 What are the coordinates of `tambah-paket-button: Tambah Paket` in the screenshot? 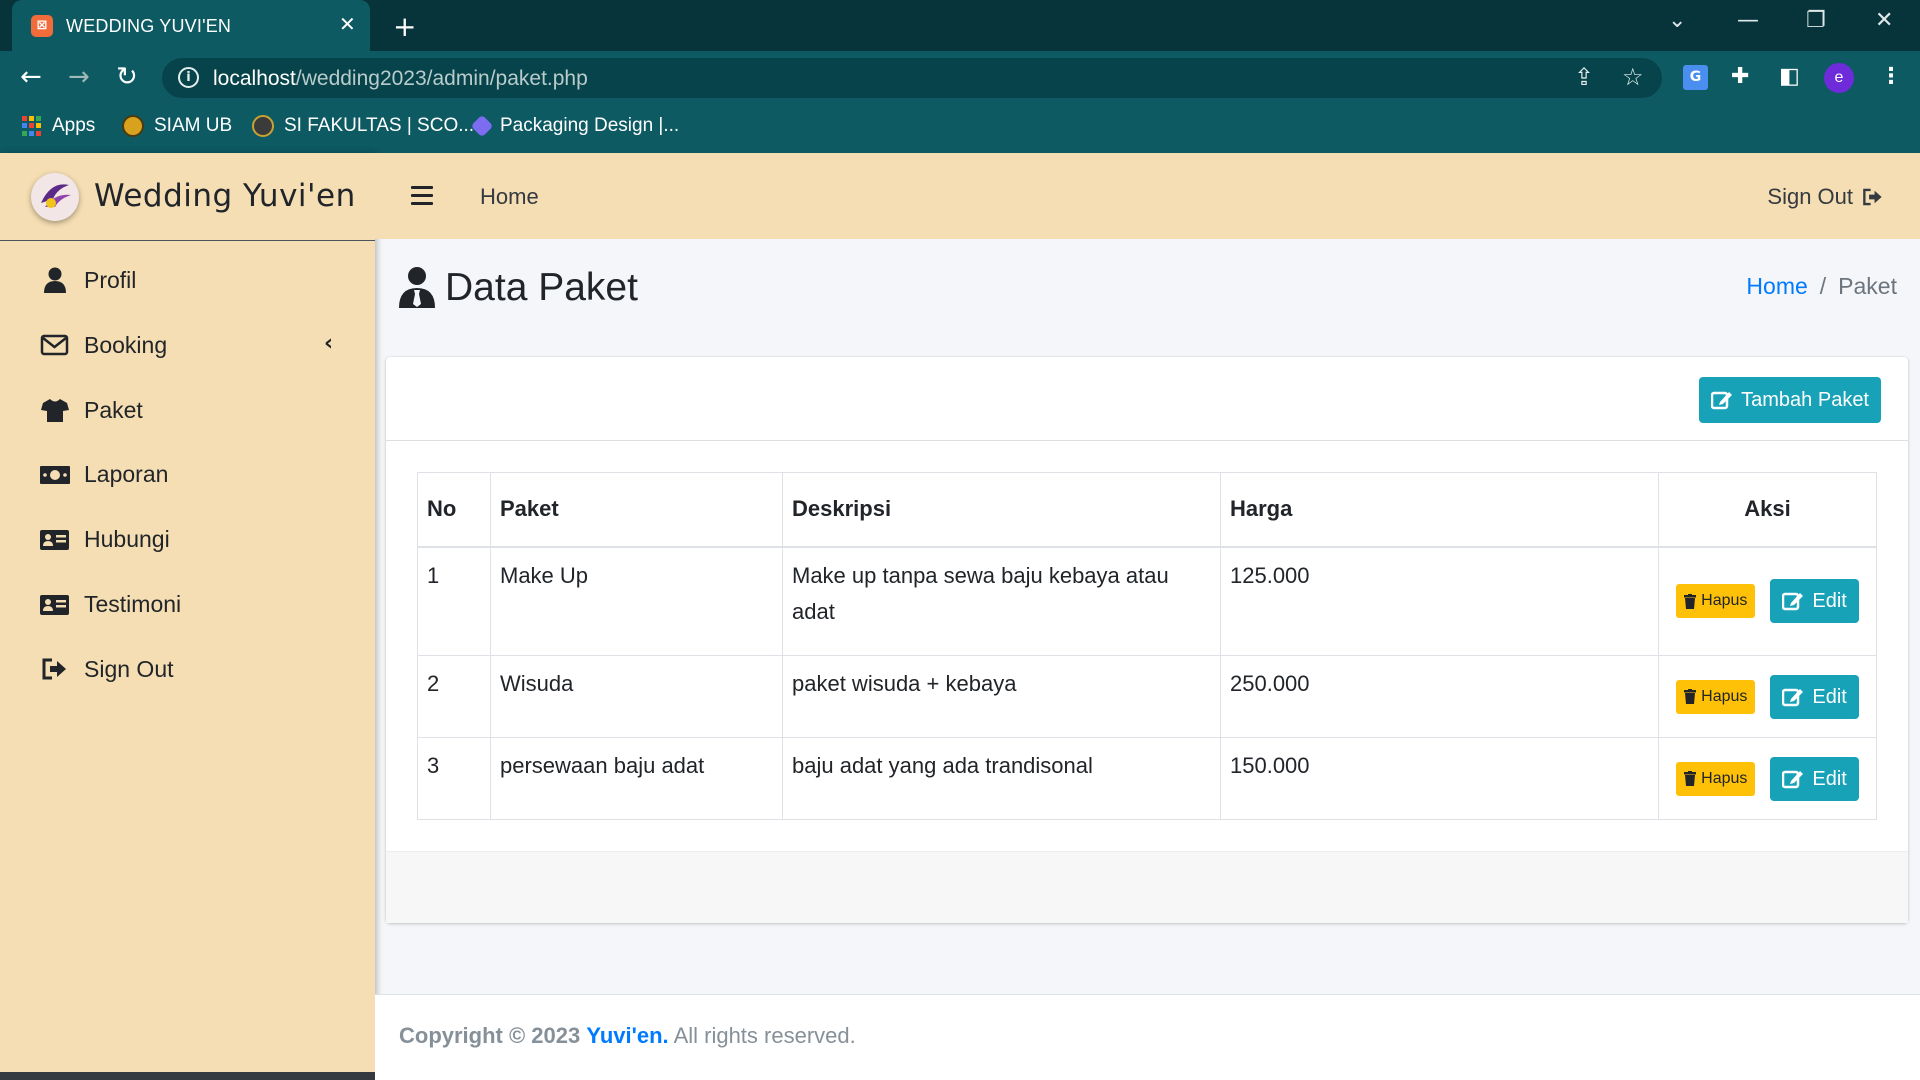 It's located at (1790, 400).